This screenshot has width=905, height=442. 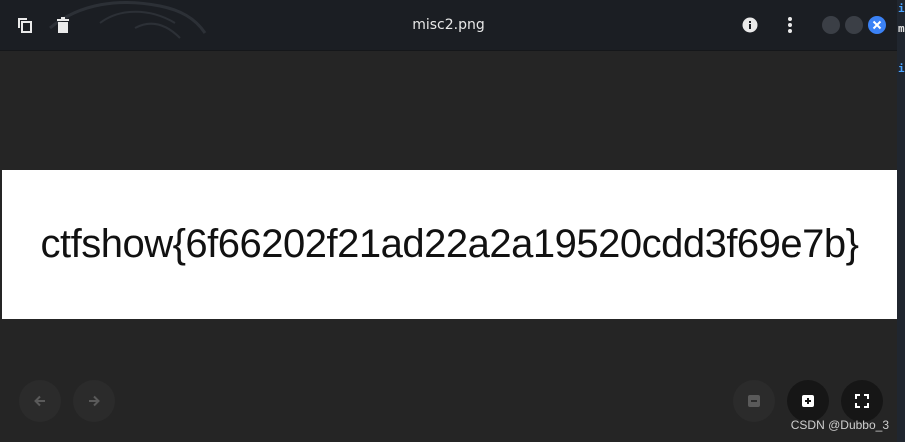 I want to click on close-icon, so click(x=877, y=25).